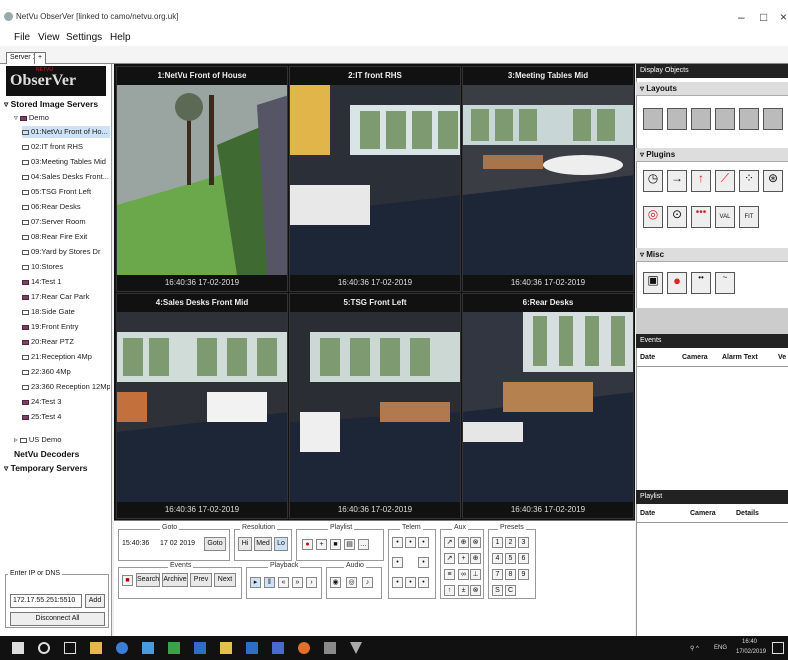 The height and width of the screenshot is (660, 788). Describe the element at coordinates (46, 601) in the screenshot. I see `ip-input: 172.17.55.251:5510` at that location.